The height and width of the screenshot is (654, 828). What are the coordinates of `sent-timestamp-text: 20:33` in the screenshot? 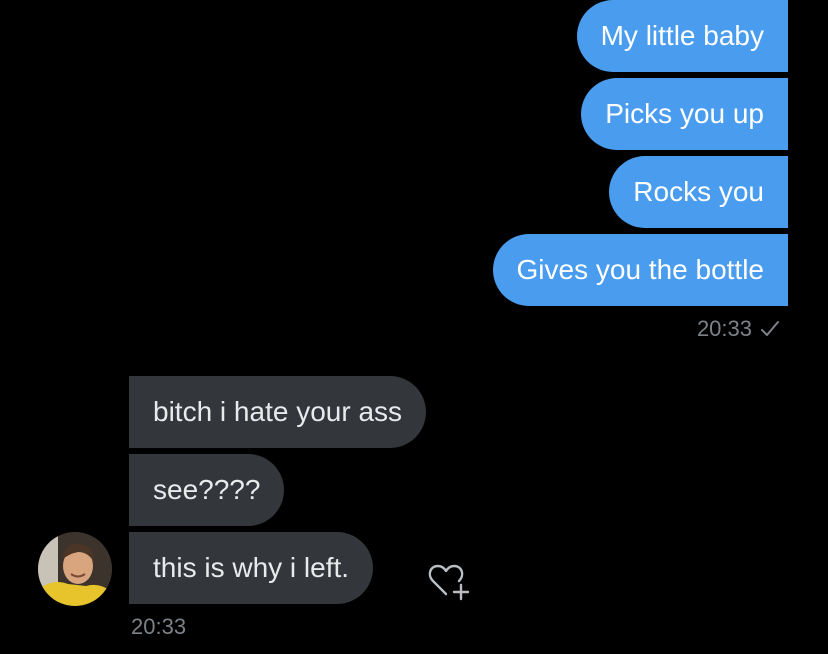 It's located at (724, 328).